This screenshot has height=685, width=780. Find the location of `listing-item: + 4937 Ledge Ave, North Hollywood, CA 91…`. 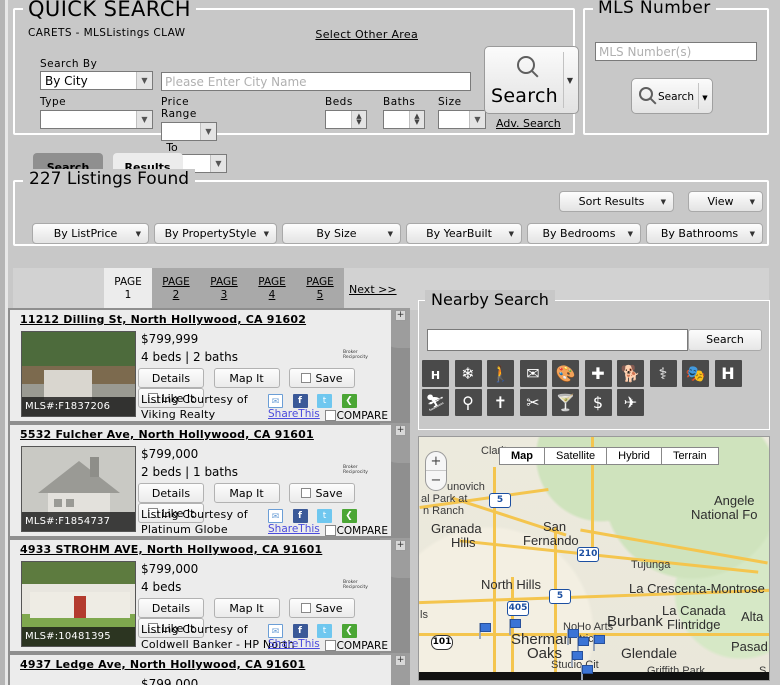

listing-item: + 4937 Ledge Ave, North Hollywood, CA 91… is located at coordinates (209, 669).